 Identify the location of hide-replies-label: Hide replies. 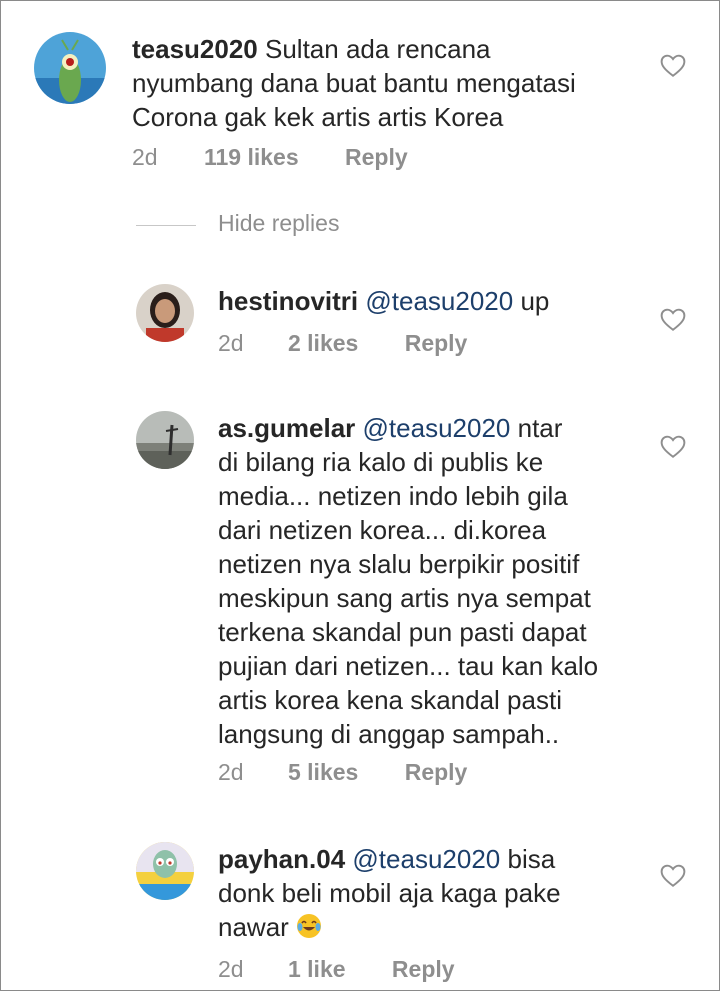
(278, 223).